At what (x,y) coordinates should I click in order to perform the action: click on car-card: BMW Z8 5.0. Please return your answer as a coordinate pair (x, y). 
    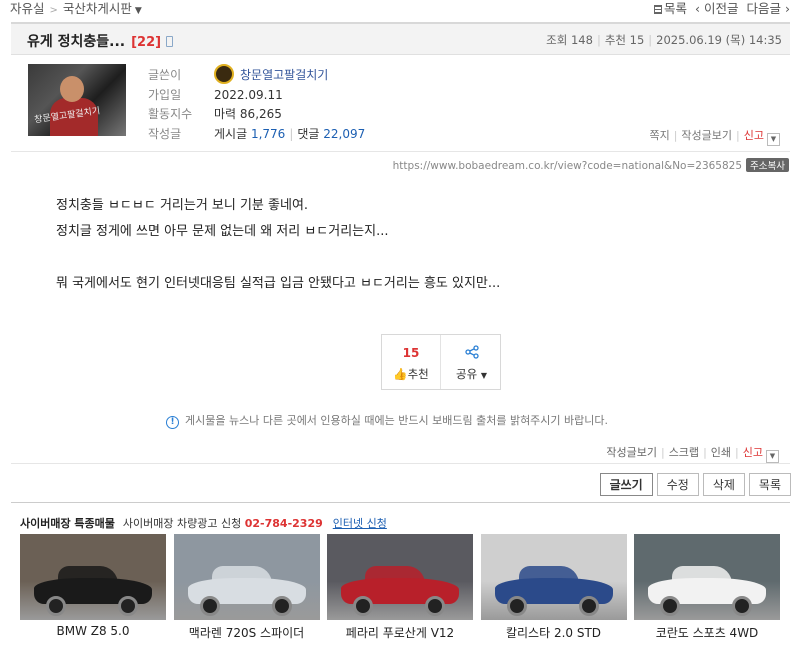
    Looking at the image, I should click on (93, 586).